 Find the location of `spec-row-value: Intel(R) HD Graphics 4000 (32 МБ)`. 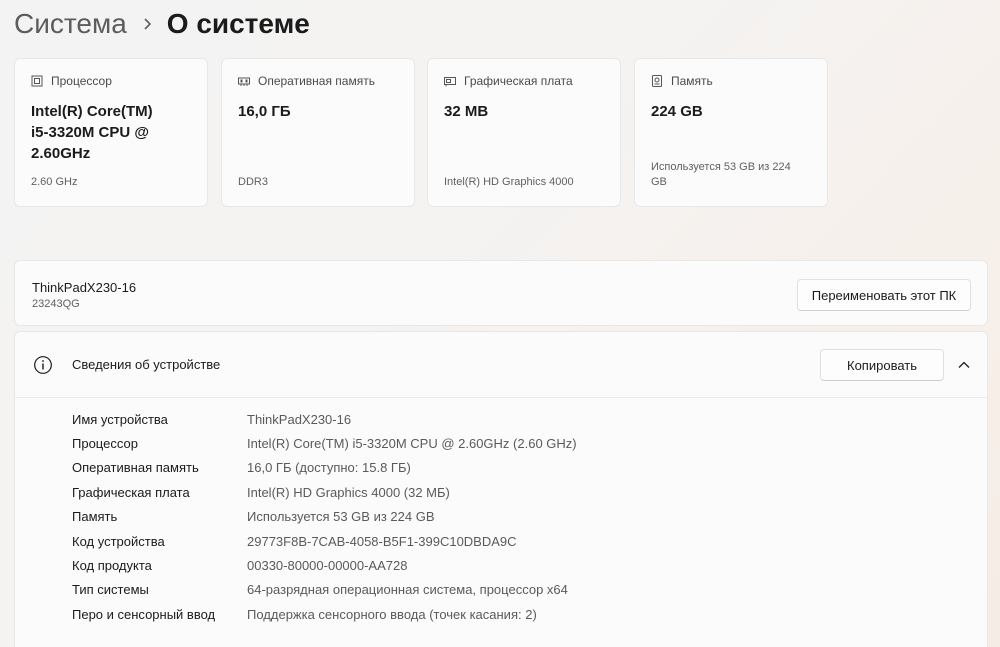

spec-row-value: Intel(R) HD Graphics 4000 (32 МБ) is located at coordinates (348, 492).